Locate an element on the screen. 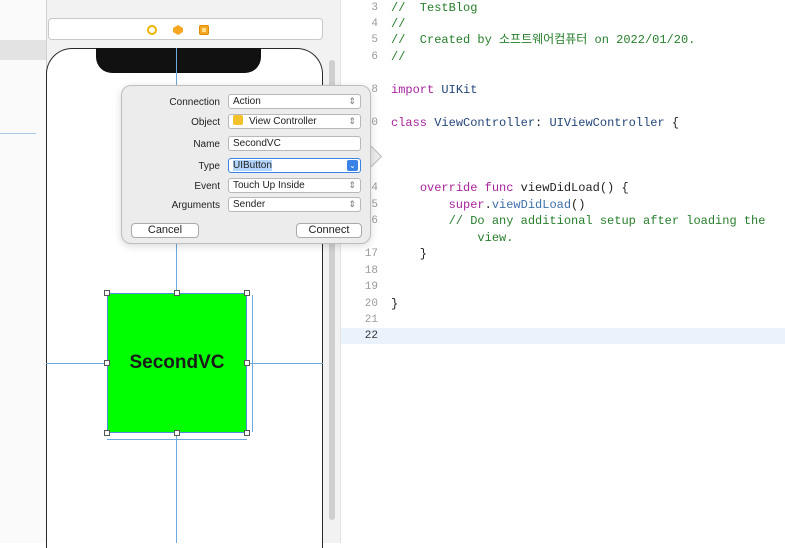  arguments-value: Sender is located at coordinates (249, 204).